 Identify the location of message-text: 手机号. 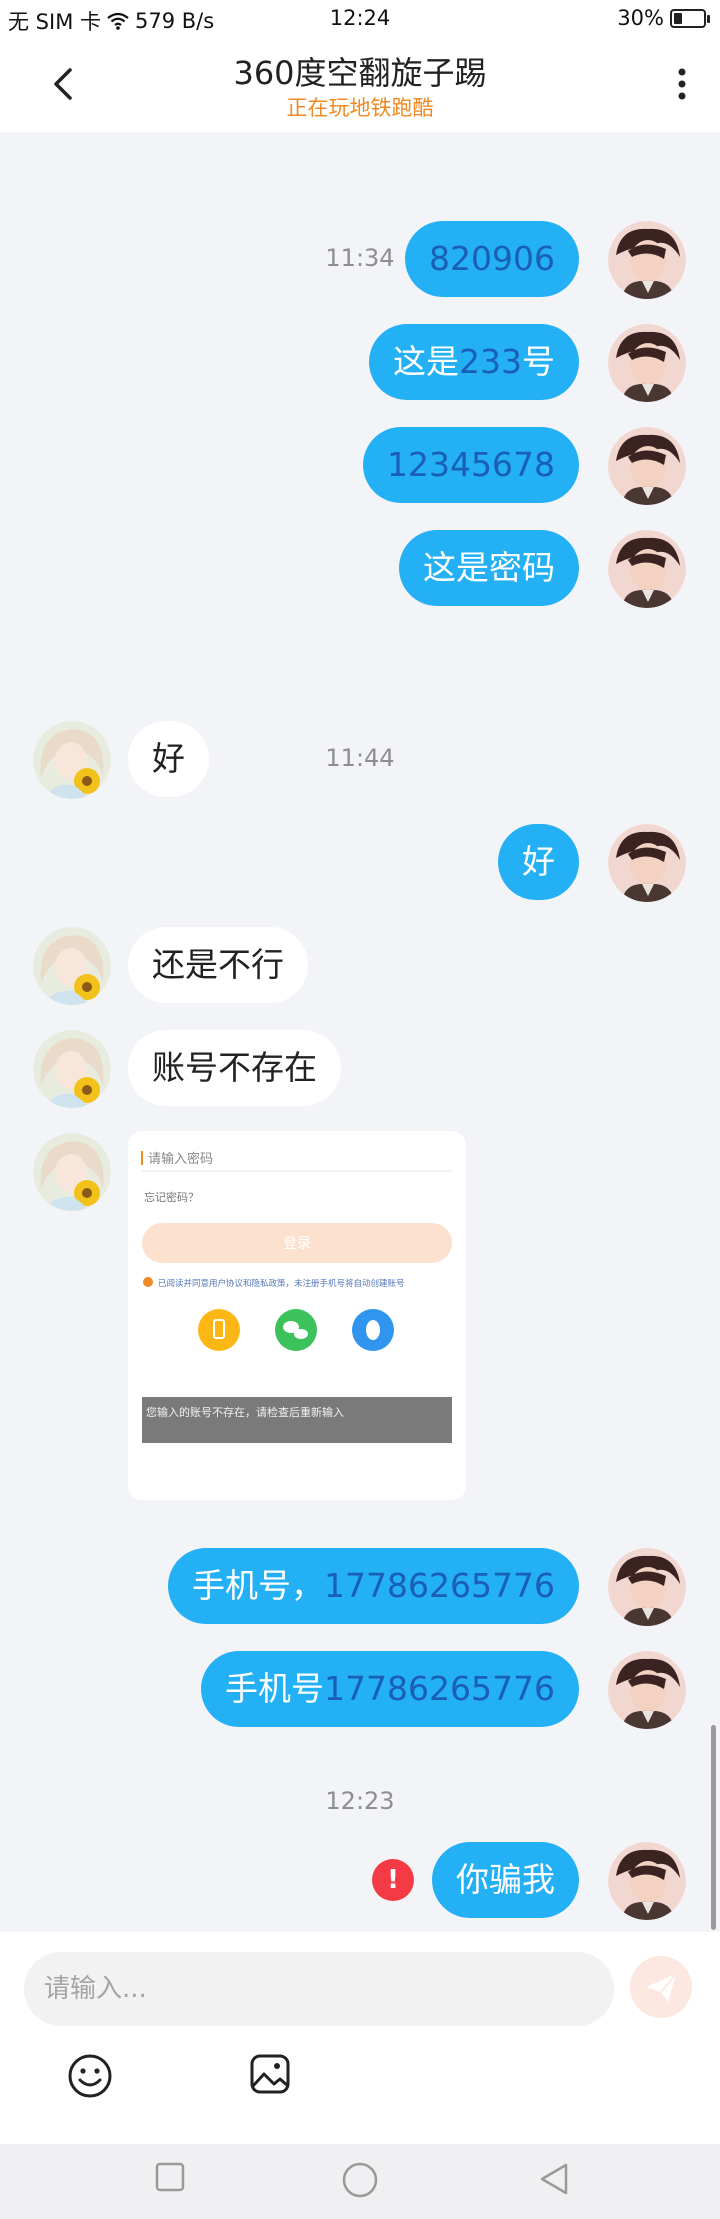
(275, 1688).